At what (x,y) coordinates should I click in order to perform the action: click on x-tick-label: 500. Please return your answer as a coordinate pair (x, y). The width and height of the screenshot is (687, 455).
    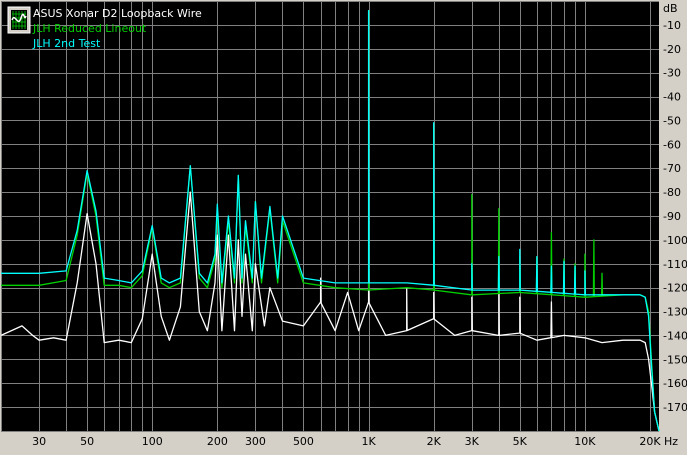
    Looking at the image, I should click on (303, 441).